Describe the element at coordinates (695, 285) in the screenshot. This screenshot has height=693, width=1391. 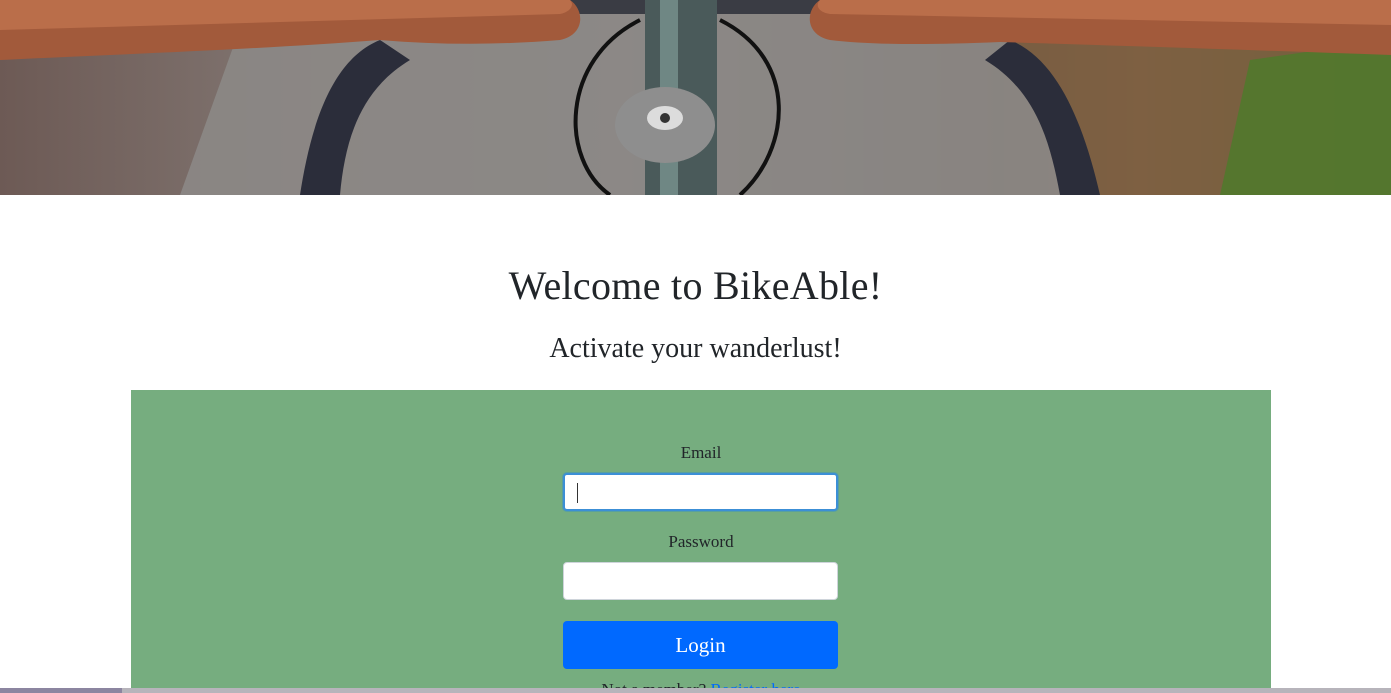
I see `welcome-title: Welcome to BikeAble!` at that location.